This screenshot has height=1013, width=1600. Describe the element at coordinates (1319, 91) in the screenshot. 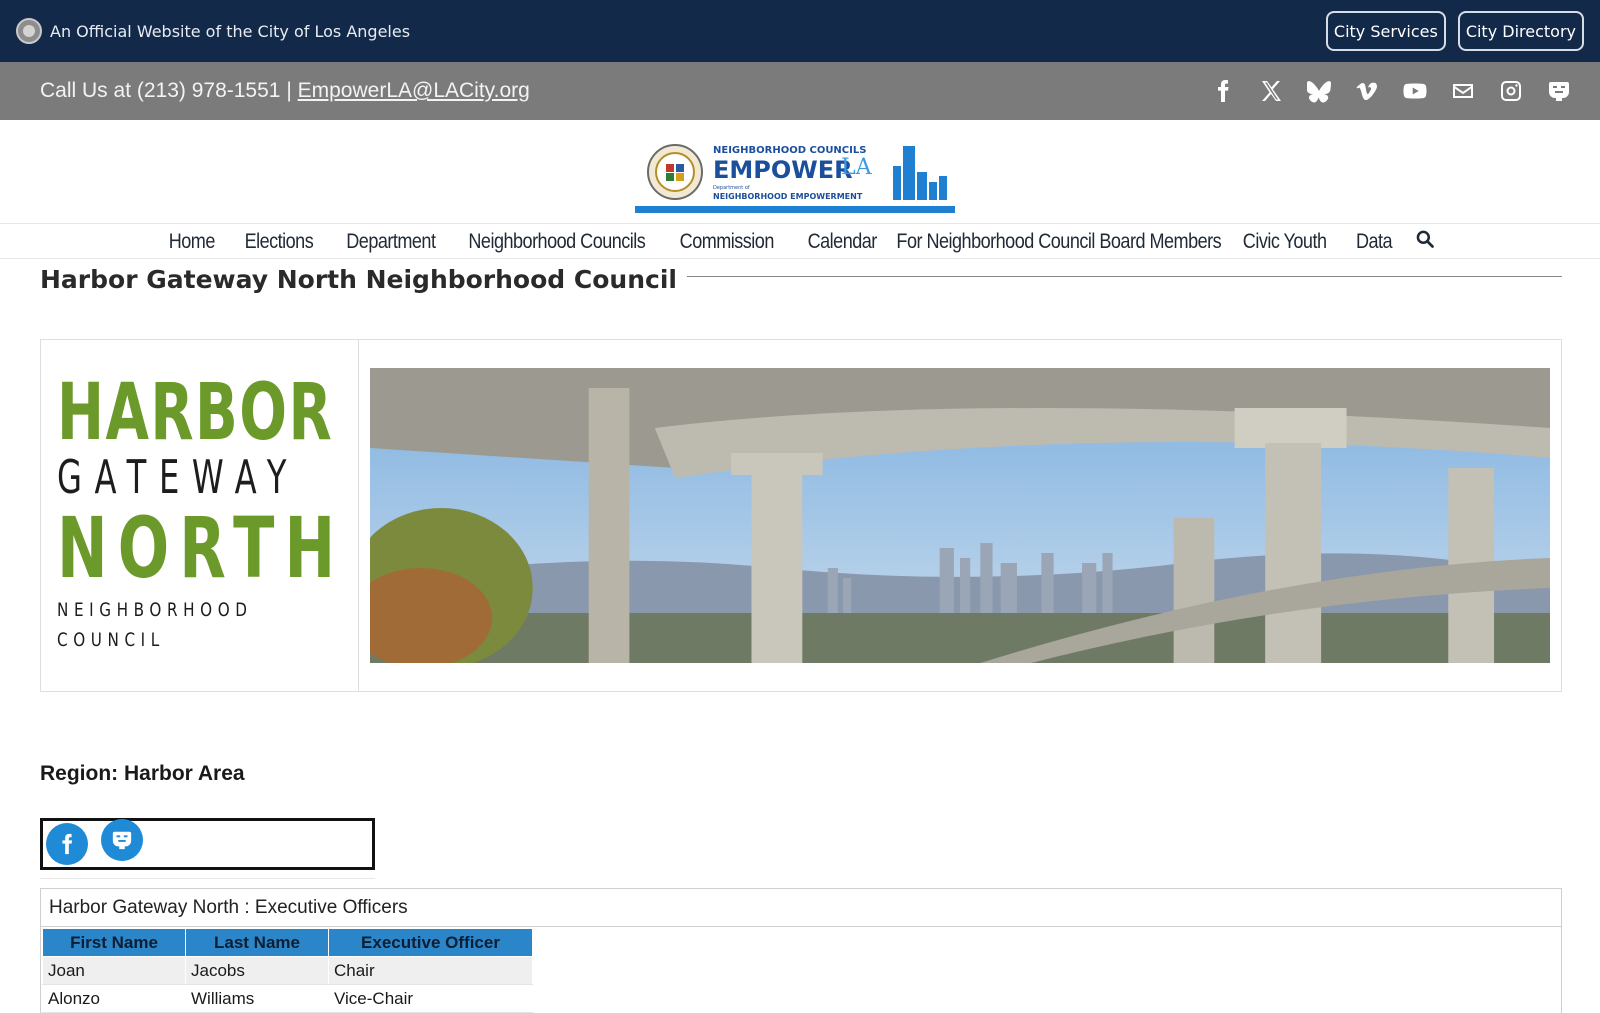

I see `bluesky-icon` at that location.